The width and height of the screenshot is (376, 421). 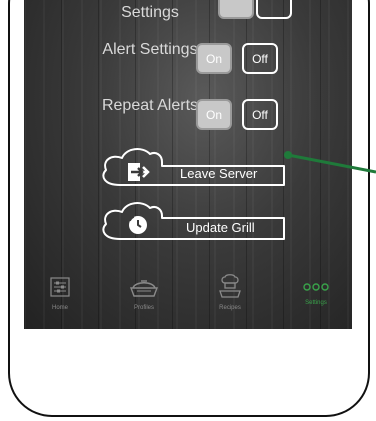 I want to click on repeat-on-toggle: On, so click(x=214, y=114).